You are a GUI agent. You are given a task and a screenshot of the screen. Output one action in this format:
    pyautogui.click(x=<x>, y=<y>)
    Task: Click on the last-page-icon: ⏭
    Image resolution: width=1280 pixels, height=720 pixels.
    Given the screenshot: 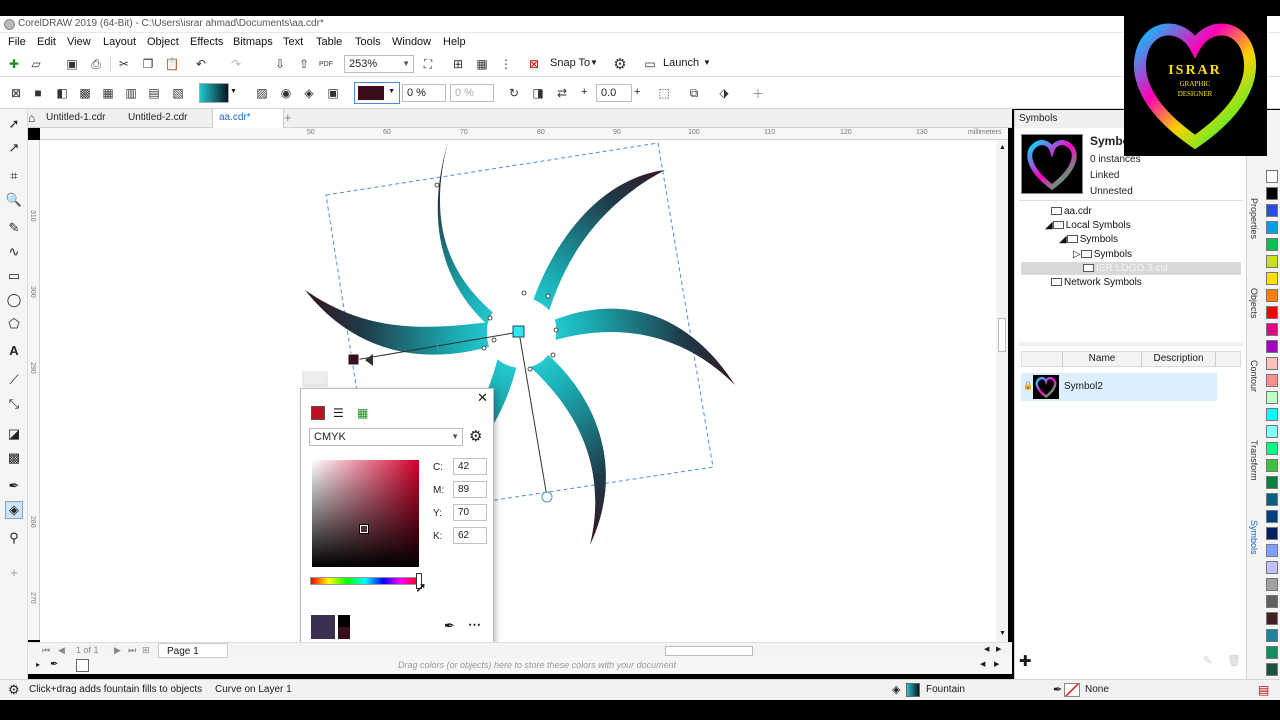 What is the action you would take?
    pyautogui.click(x=132, y=650)
    